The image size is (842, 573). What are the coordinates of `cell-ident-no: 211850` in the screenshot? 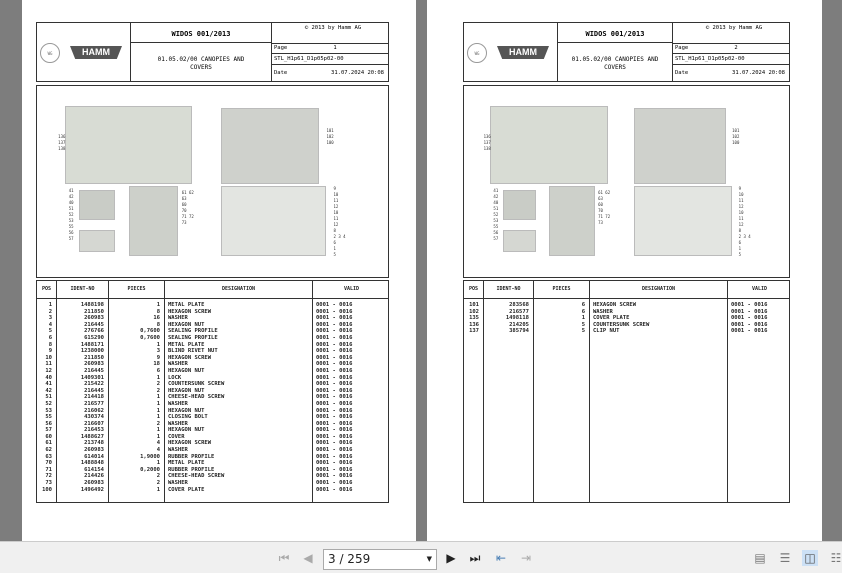 It's located at (94, 311).